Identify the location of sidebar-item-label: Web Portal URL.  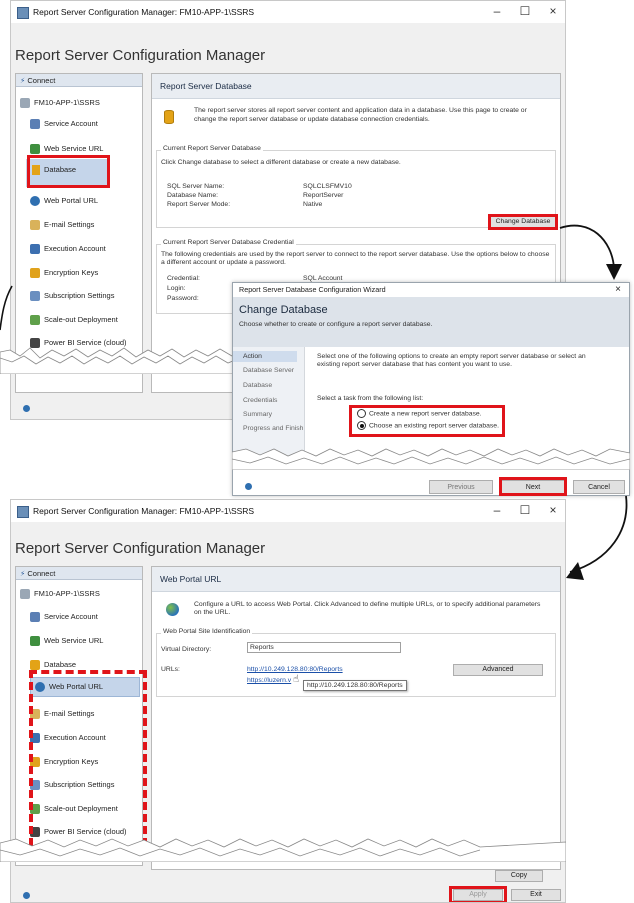
(71, 200).